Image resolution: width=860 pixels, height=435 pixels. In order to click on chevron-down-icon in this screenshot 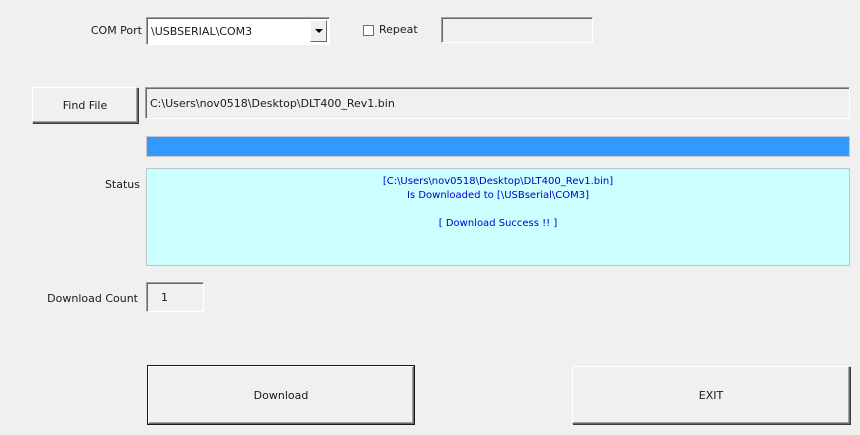, I will do `click(318, 31)`.